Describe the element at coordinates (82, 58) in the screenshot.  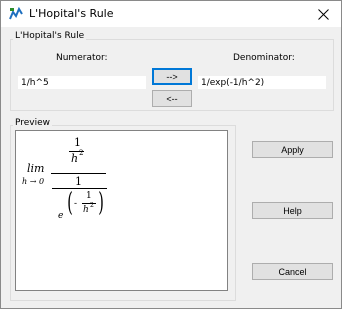
I see `numerator-label: Numerator:` at that location.